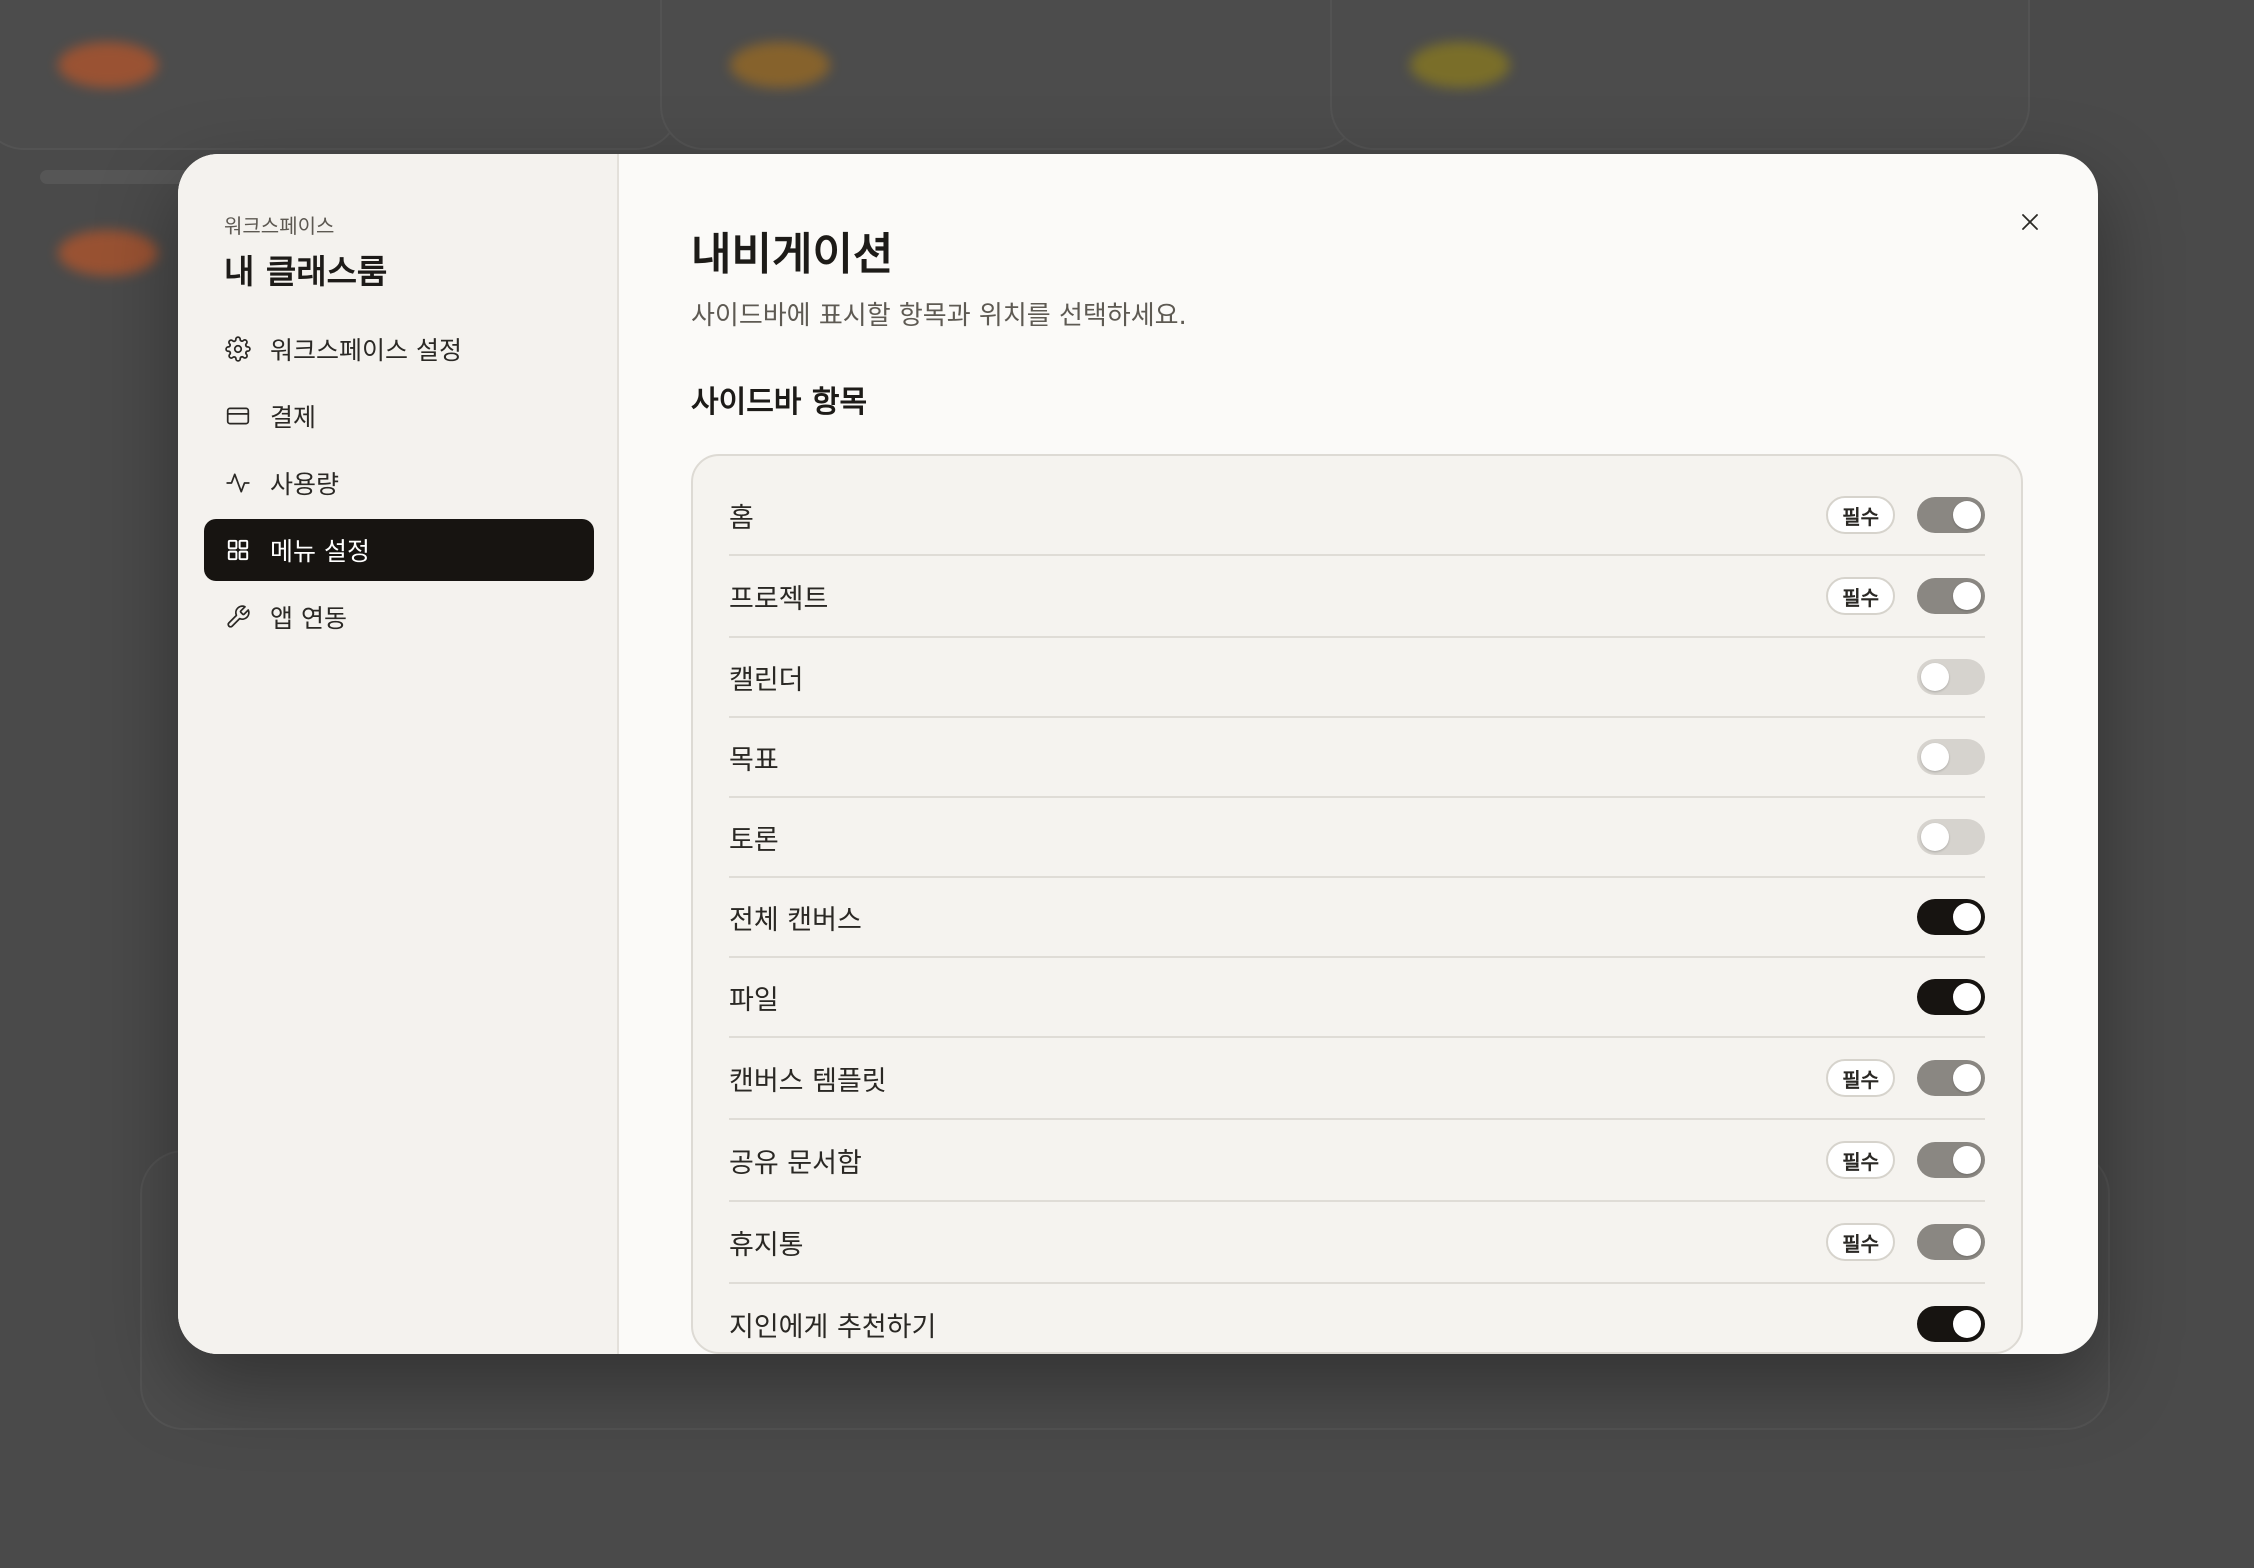 This screenshot has height=1568, width=2254. Describe the element at coordinates (754, 760) in the screenshot. I see `item-label: 목표` at that location.